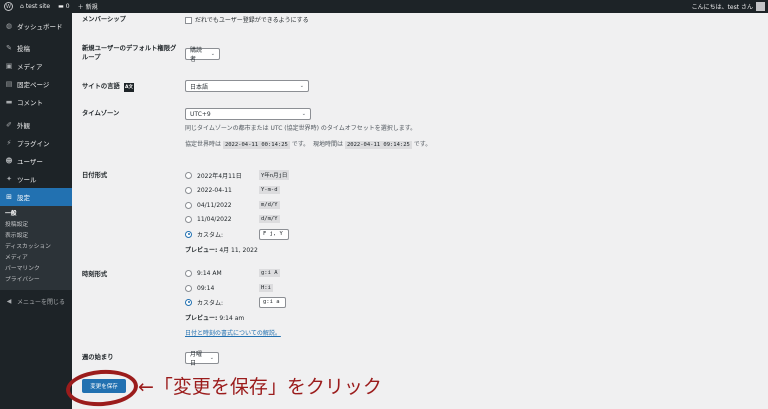  What do you see at coordinates (232, 318) in the screenshot?
I see `time-preview-value: 9:14 am` at bounding box center [232, 318].